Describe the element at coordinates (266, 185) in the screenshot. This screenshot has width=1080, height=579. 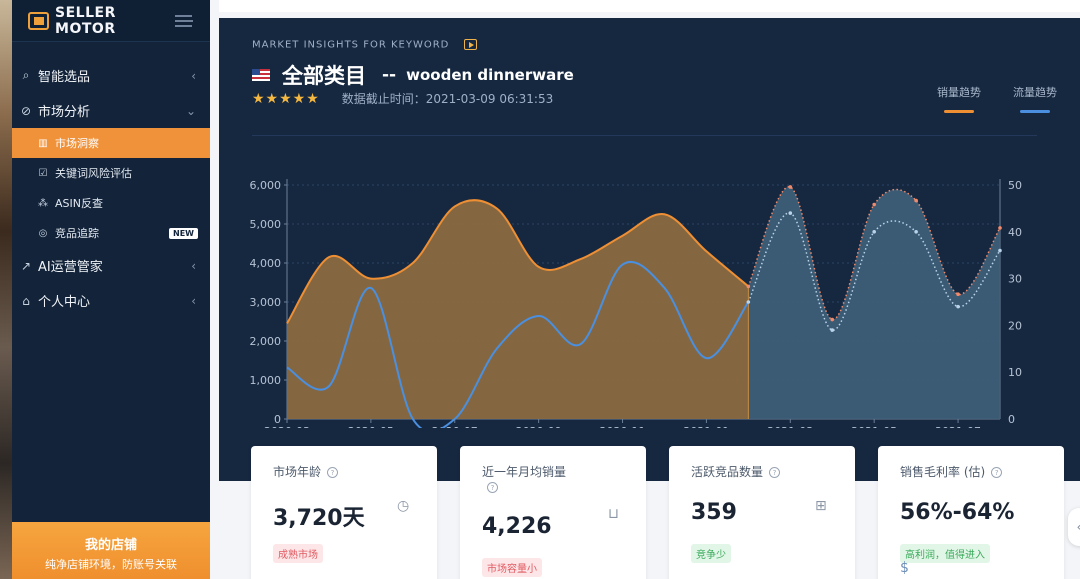
I see `y-left-tick-label: 6,000` at that location.